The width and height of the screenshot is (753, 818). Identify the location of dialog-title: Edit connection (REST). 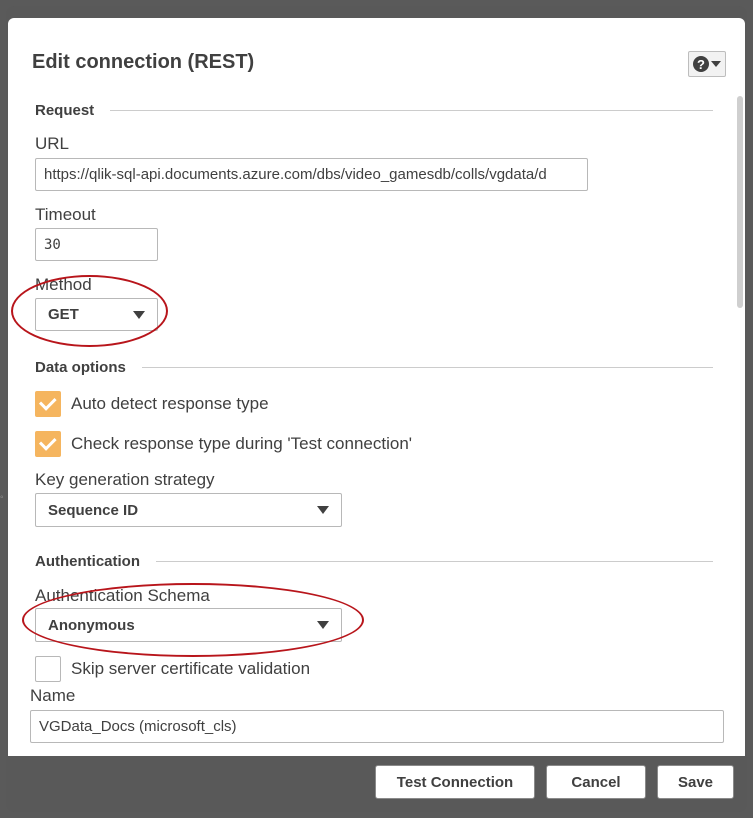
(143, 62).